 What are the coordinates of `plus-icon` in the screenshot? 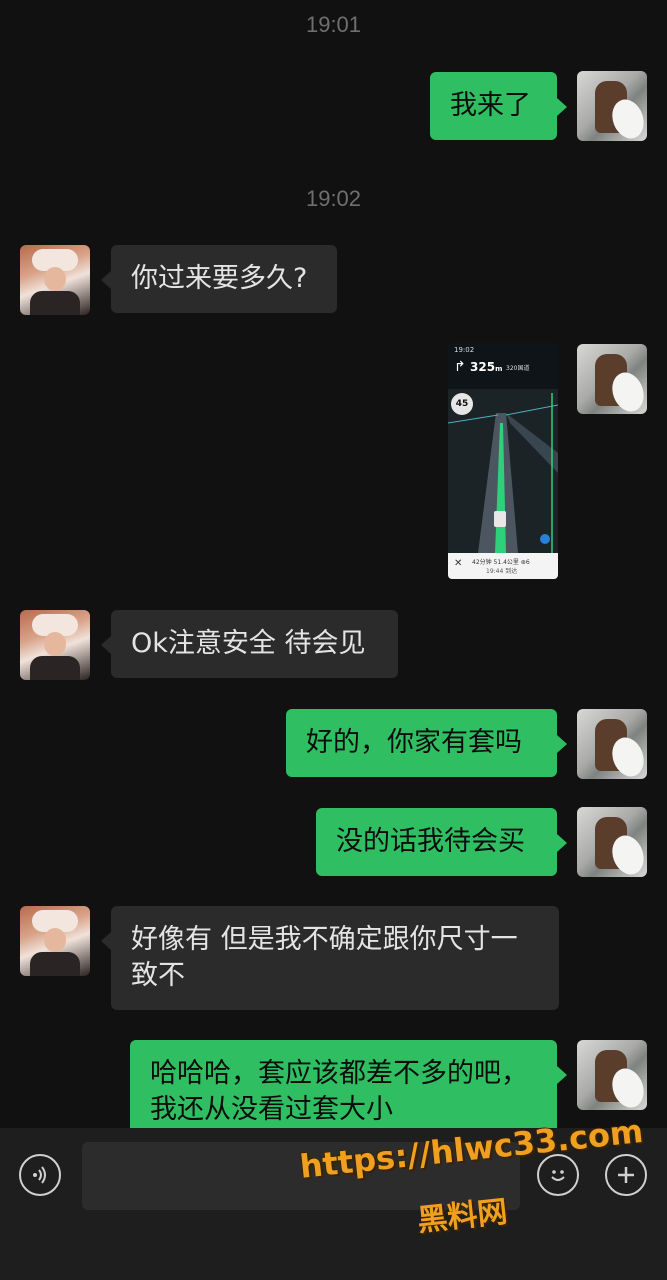 It's located at (626, 1175).